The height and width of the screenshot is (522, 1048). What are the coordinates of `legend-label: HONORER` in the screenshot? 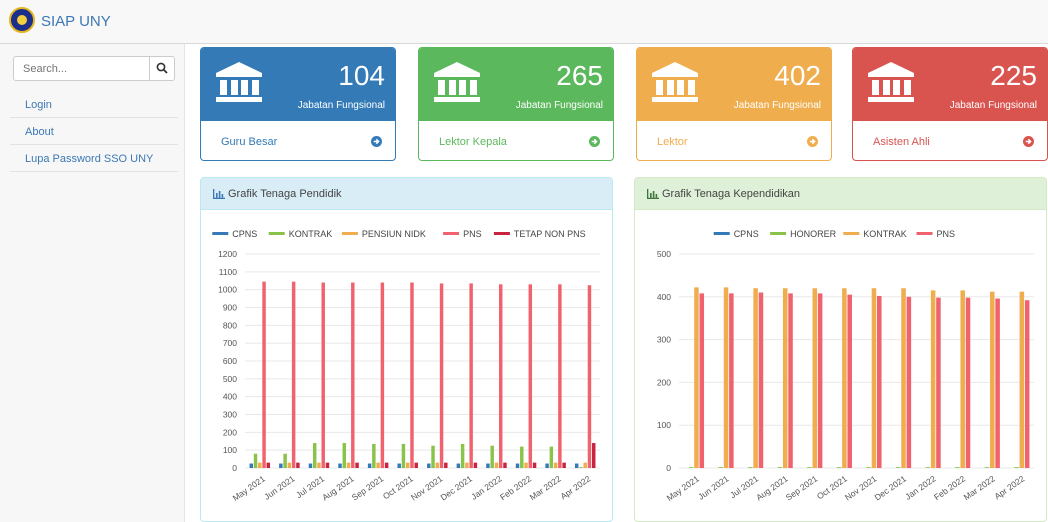 It's located at (813, 234).